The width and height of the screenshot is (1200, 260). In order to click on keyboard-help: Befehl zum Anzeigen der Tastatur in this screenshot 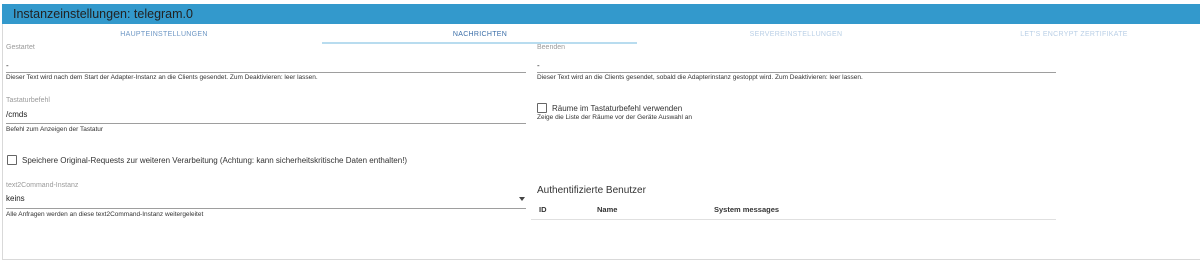, I will do `click(55, 129)`.